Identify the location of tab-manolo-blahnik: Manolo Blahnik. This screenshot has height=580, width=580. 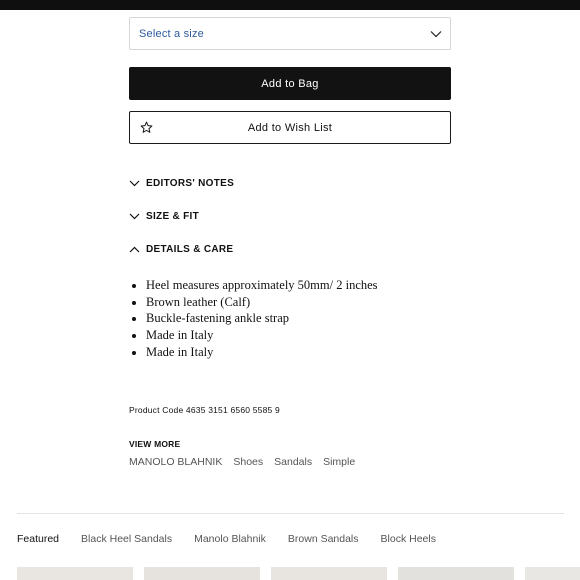
(230, 539).